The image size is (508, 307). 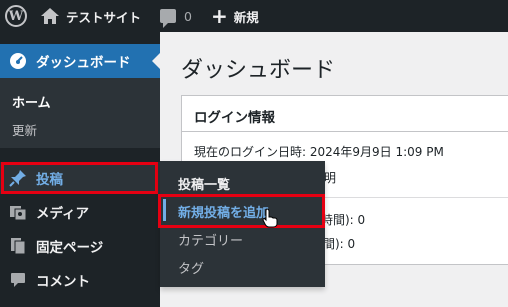 I want to click on panel-partial-text: 間): 0, so click(x=339, y=244).